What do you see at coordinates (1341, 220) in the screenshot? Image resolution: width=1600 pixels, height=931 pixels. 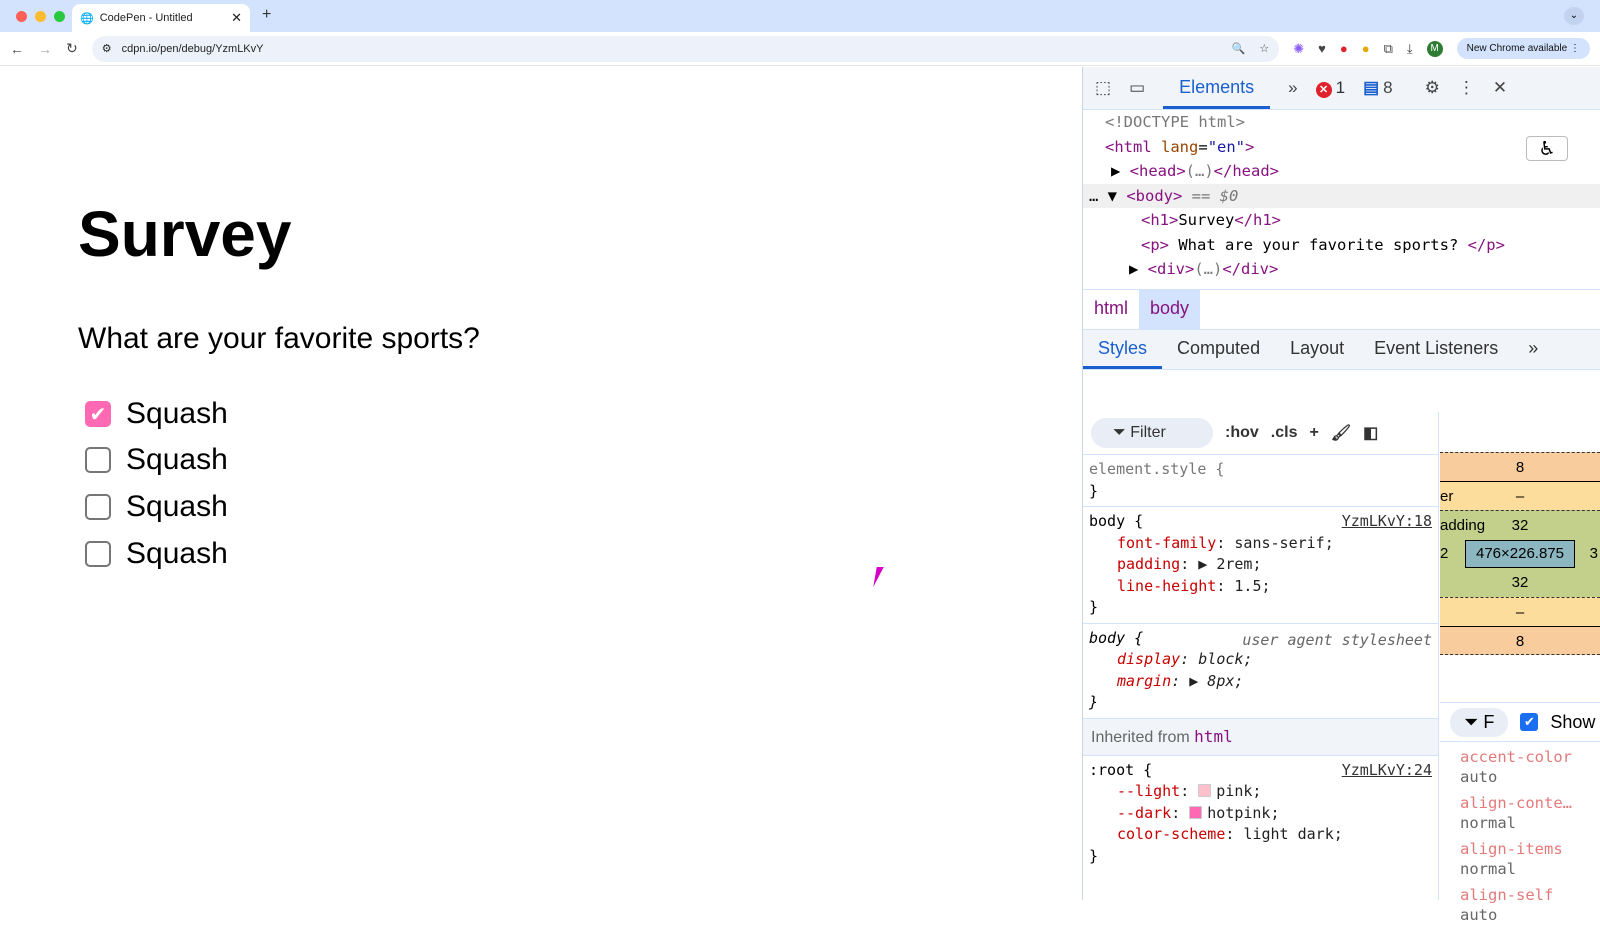 I see `dom-node-h1: <h1>Survey</h1>` at bounding box center [1341, 220].